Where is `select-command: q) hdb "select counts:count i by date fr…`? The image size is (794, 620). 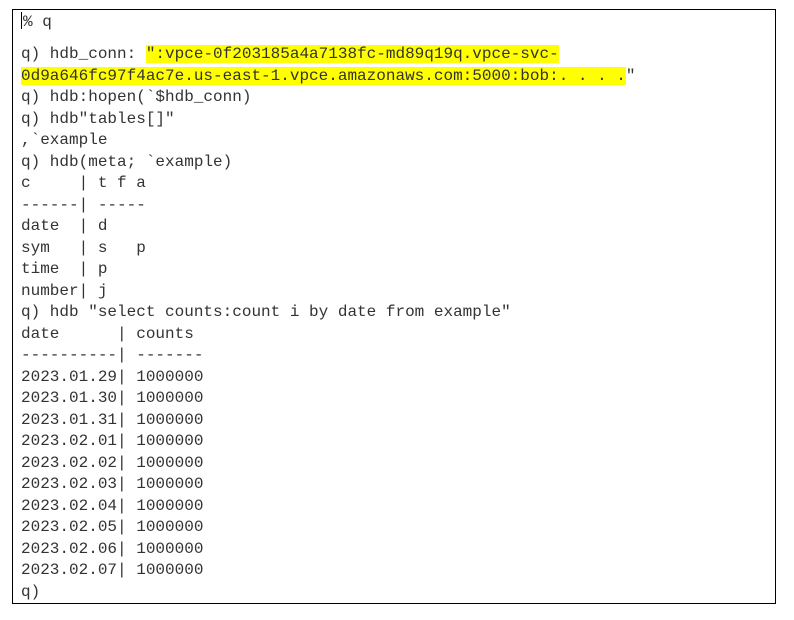
select-command: q) hdb "select counts:count i by date fr… is located at coordinates (266, 312).